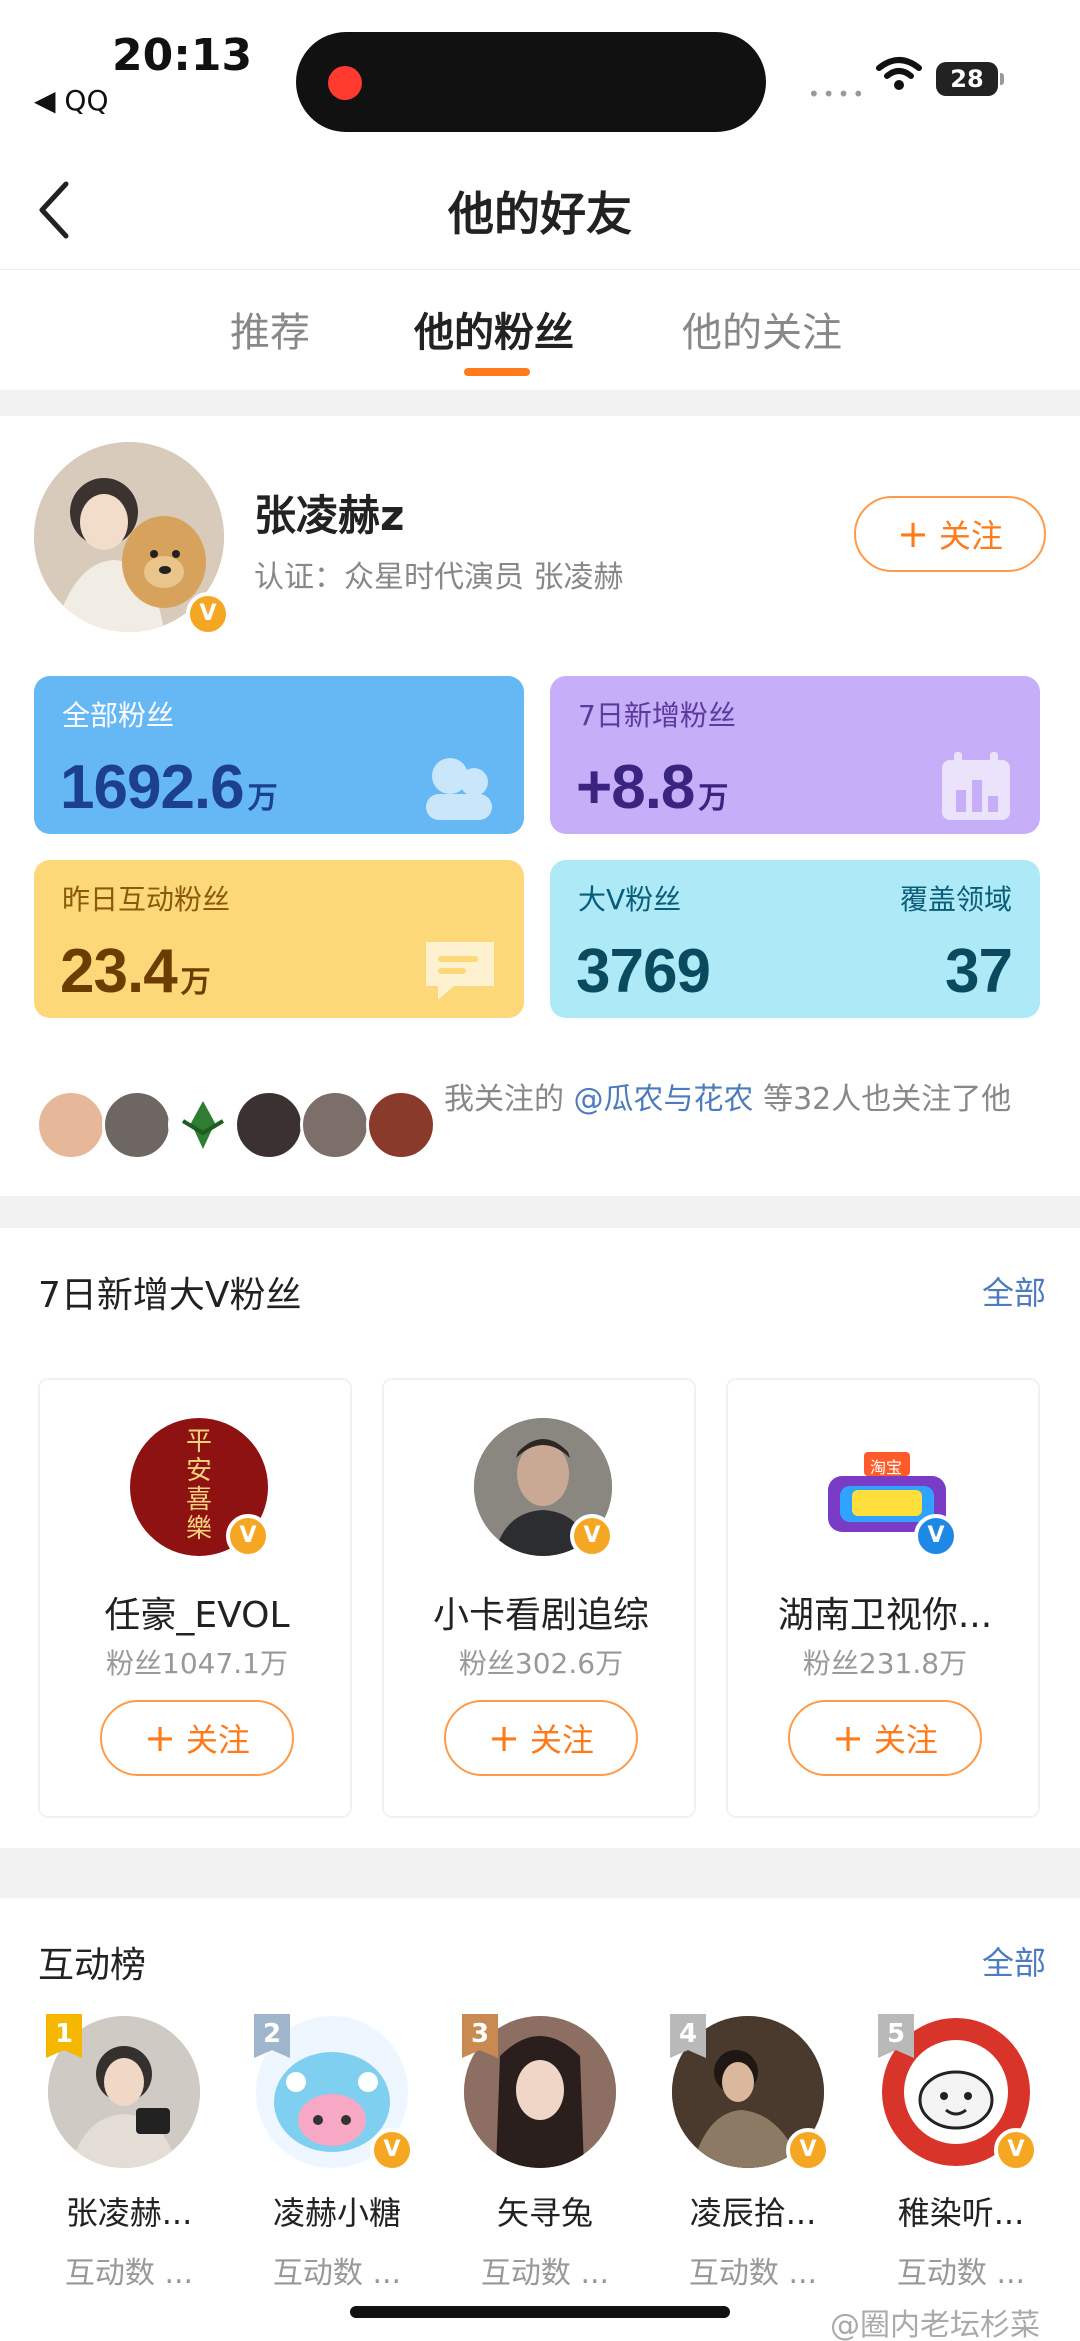 This screenshot has height=2341, width=1080. I want to click on section-title: 互动榜, so click(92, 1965).